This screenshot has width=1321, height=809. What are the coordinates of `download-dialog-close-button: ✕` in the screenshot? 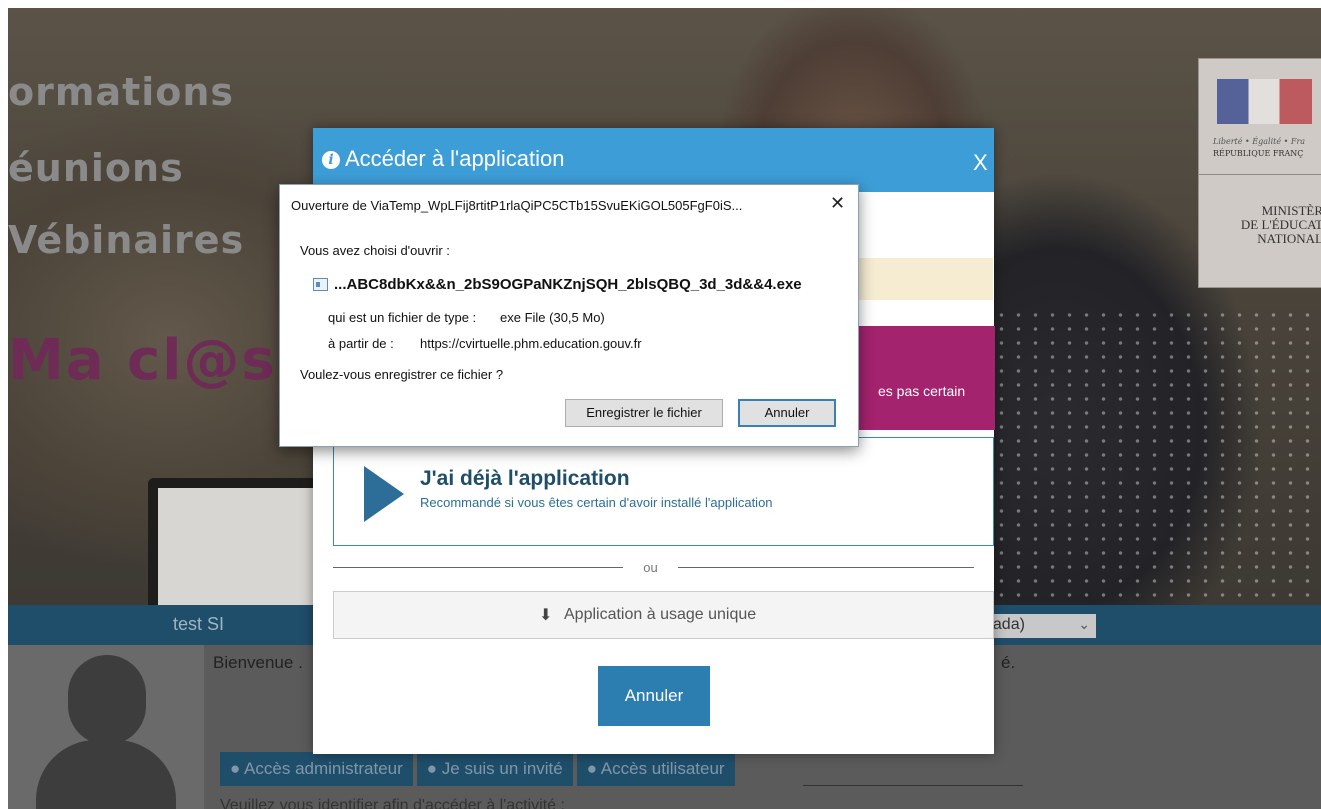 It's located at (837, 203).